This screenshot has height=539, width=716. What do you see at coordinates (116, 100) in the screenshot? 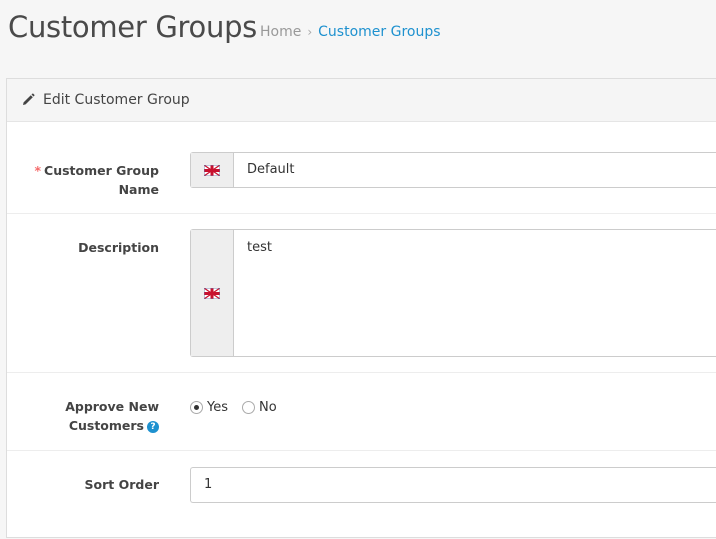
I see `panel-heading-title: Edit Customer Group` at bounding box center [116, 100].